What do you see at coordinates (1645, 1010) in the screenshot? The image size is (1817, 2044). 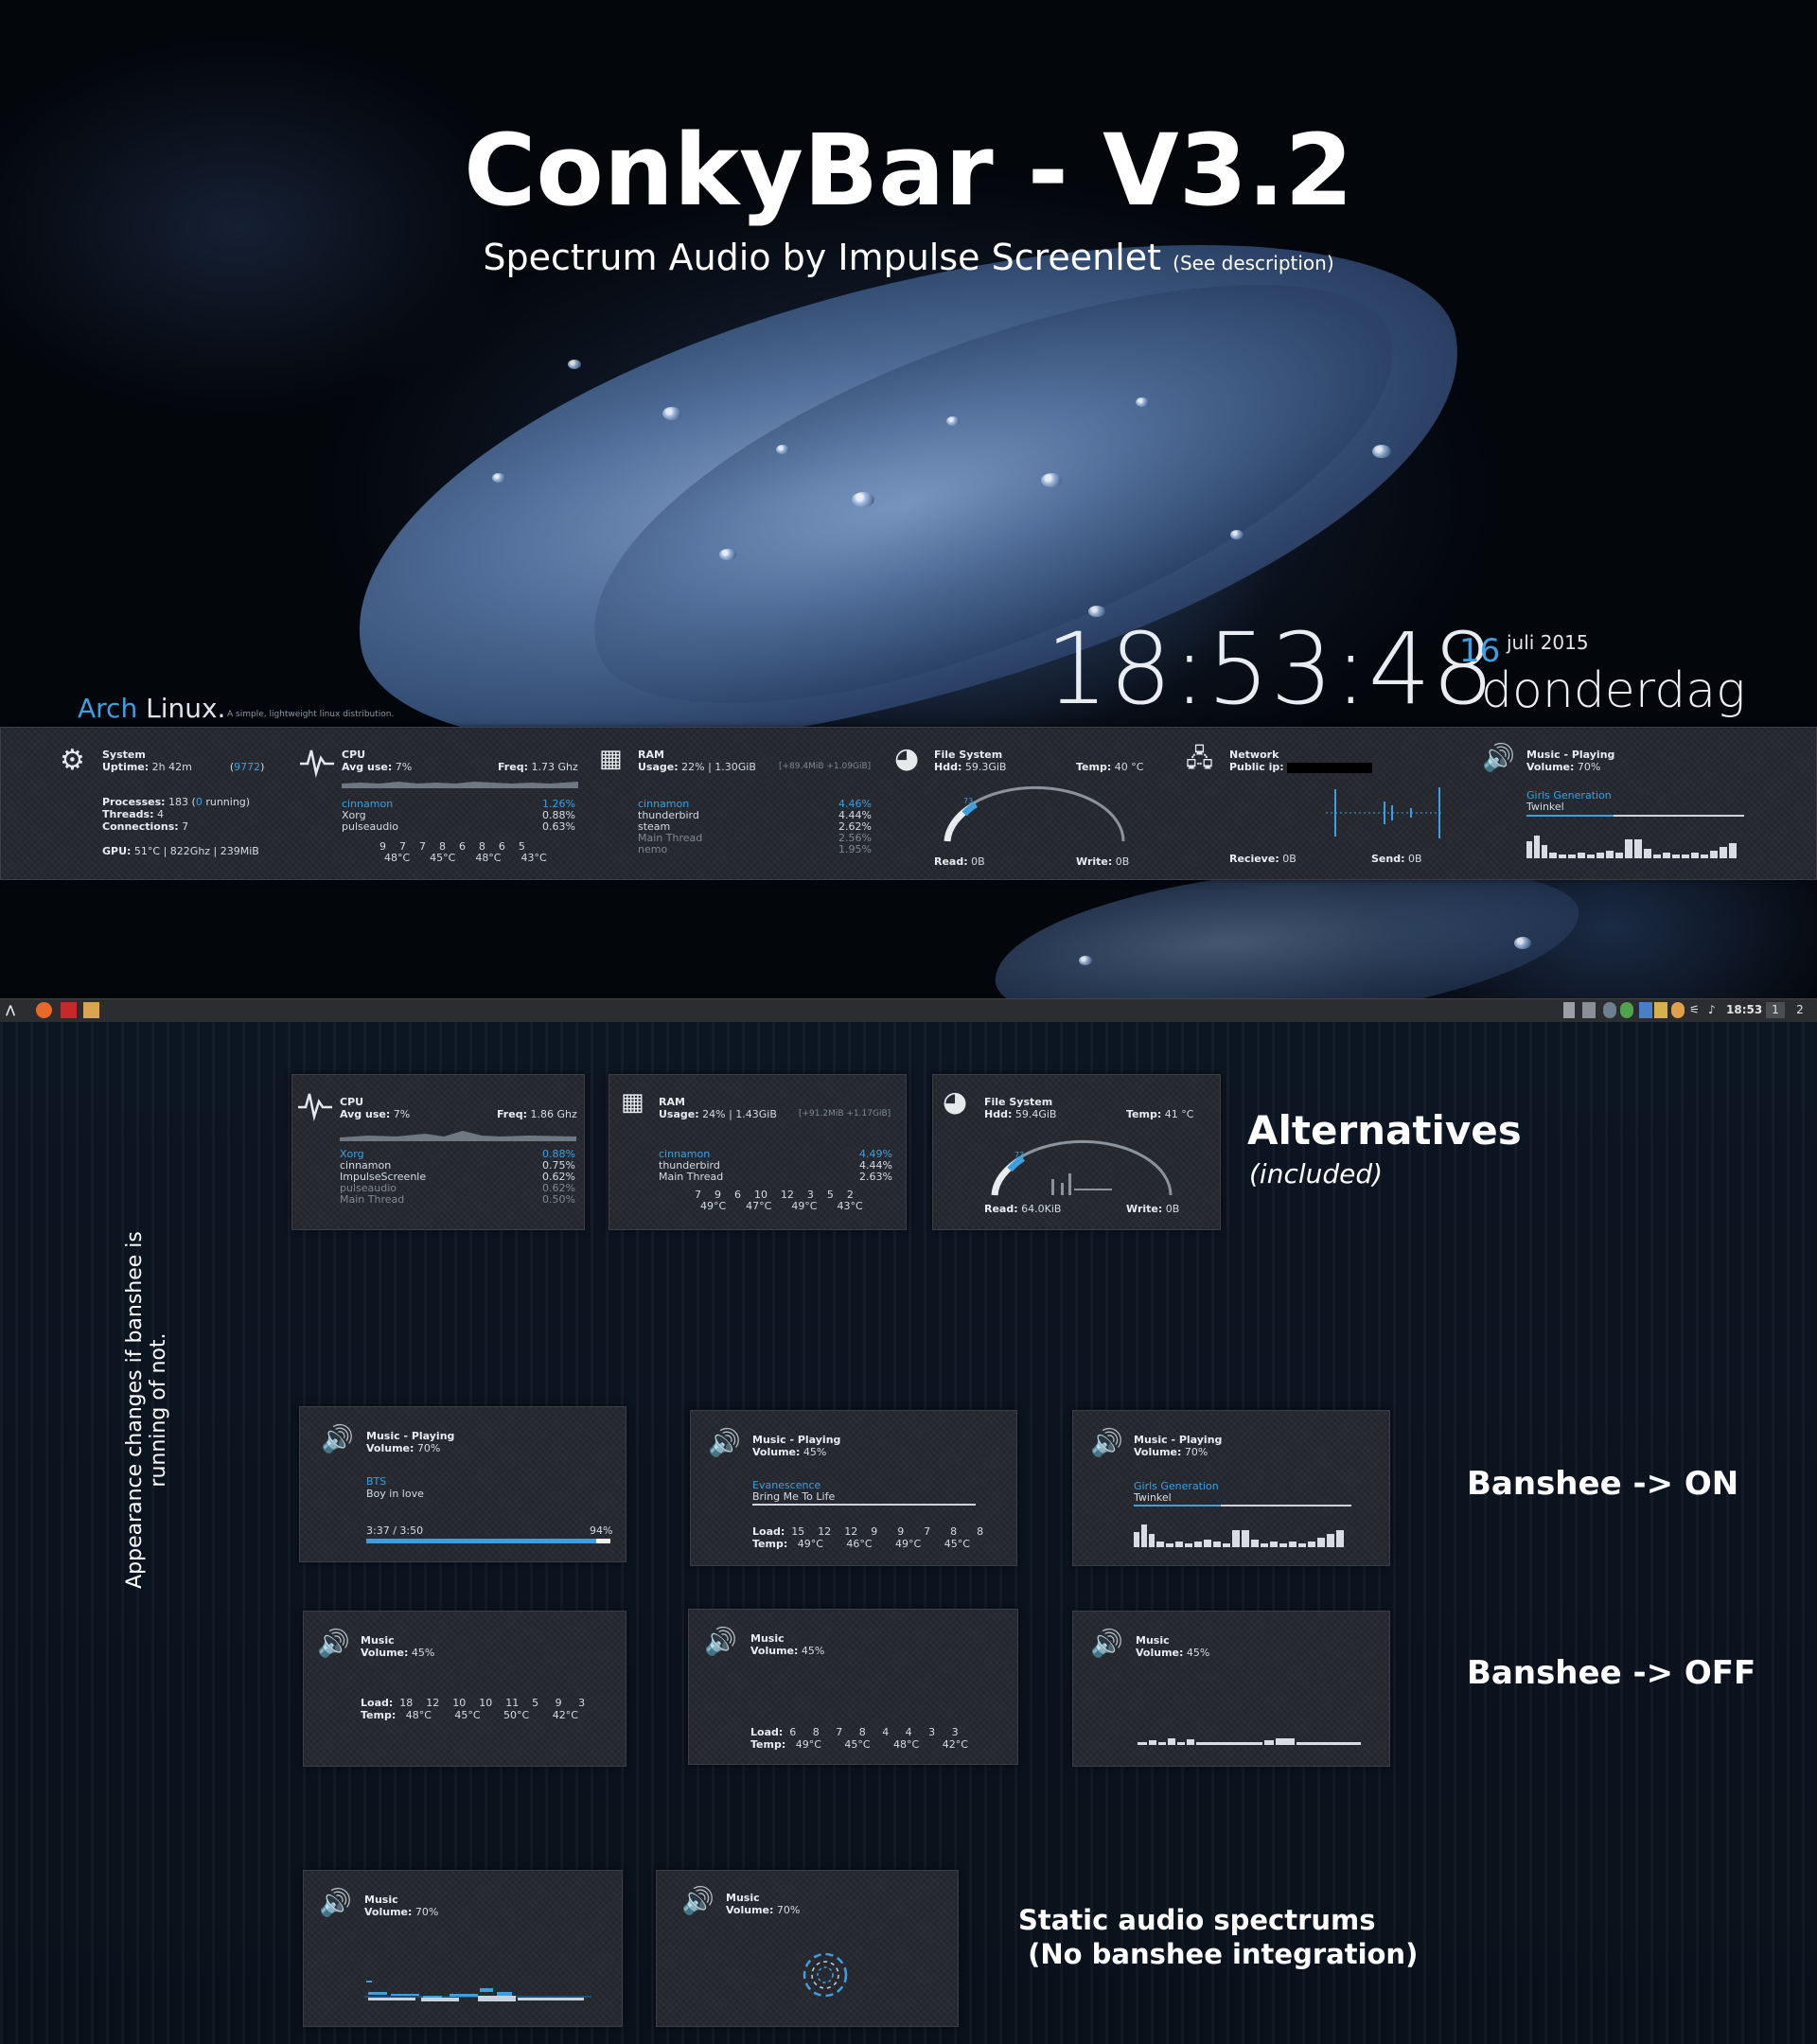 I see `mail-tray-icon` at bounding box center [1645, 1010].